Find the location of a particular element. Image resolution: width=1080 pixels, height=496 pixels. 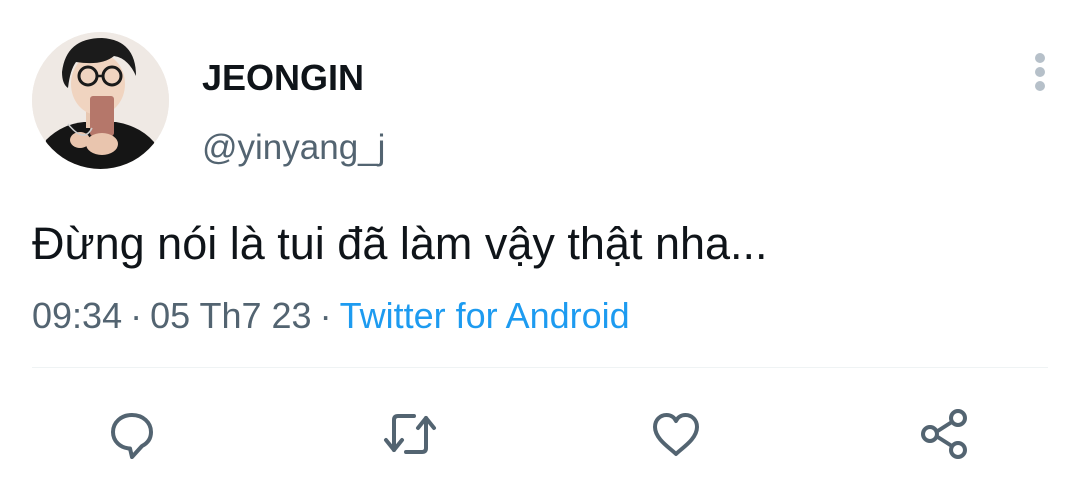

profile-photo is located at coordinates (100, 100).